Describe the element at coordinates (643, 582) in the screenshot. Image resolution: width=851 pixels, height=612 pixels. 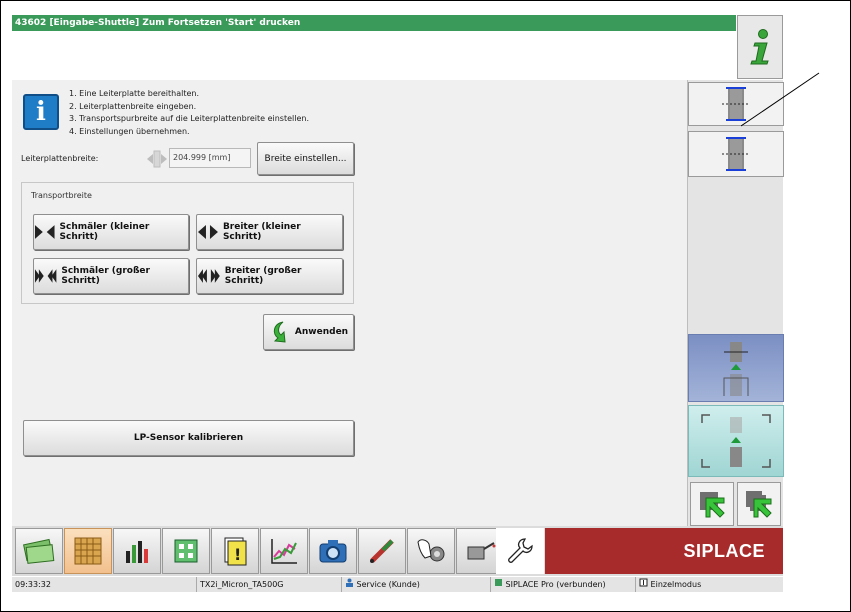
I see `mode-icon` at that location.